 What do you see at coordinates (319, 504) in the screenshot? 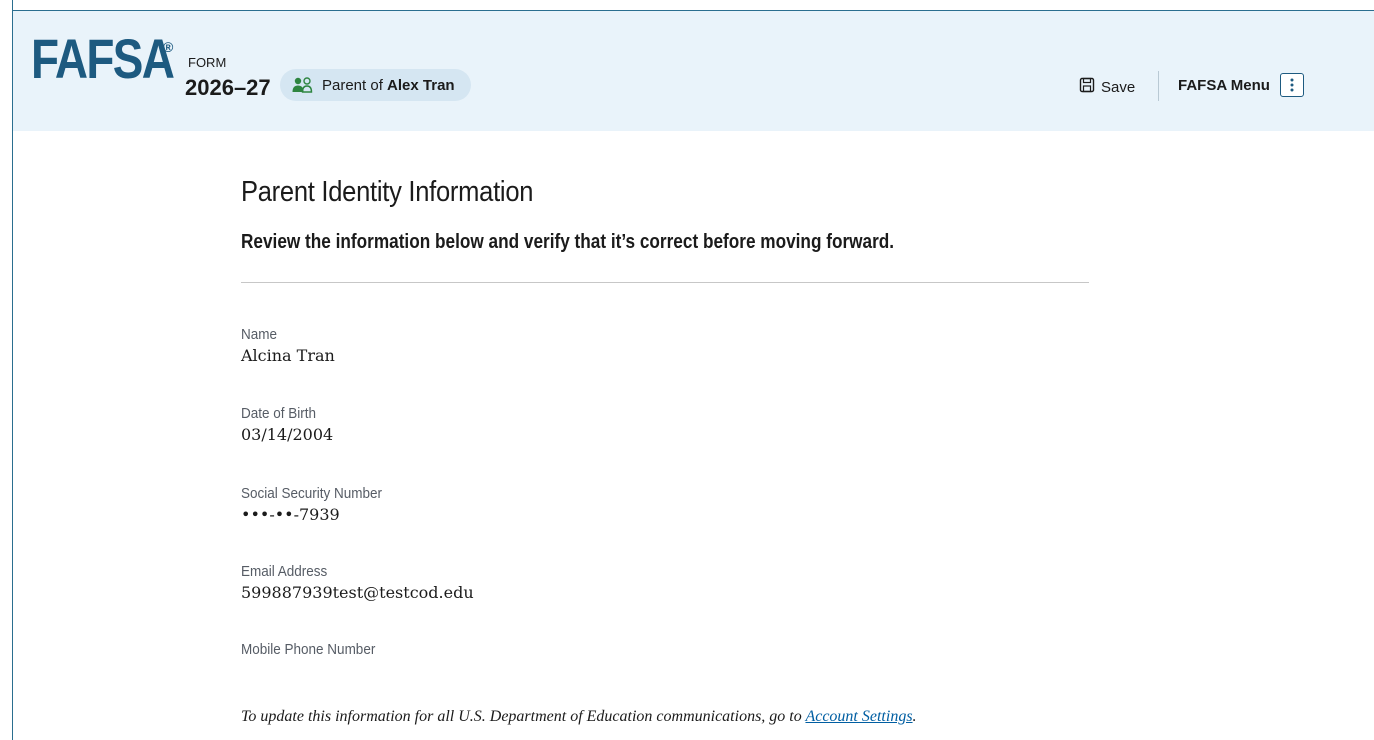
I see `field-ssn: Social Security Number •••-••-7939` at bounding box center [319, 504].